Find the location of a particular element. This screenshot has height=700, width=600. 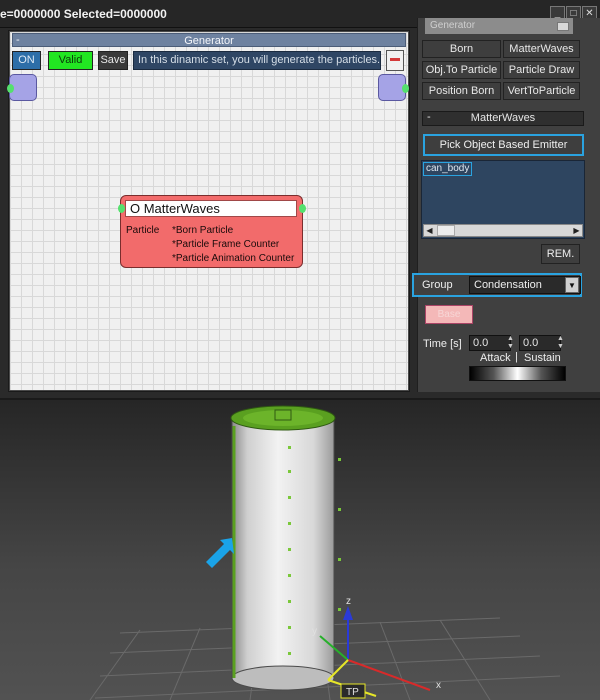

input-port-connector is located at coordinates (10, 88).